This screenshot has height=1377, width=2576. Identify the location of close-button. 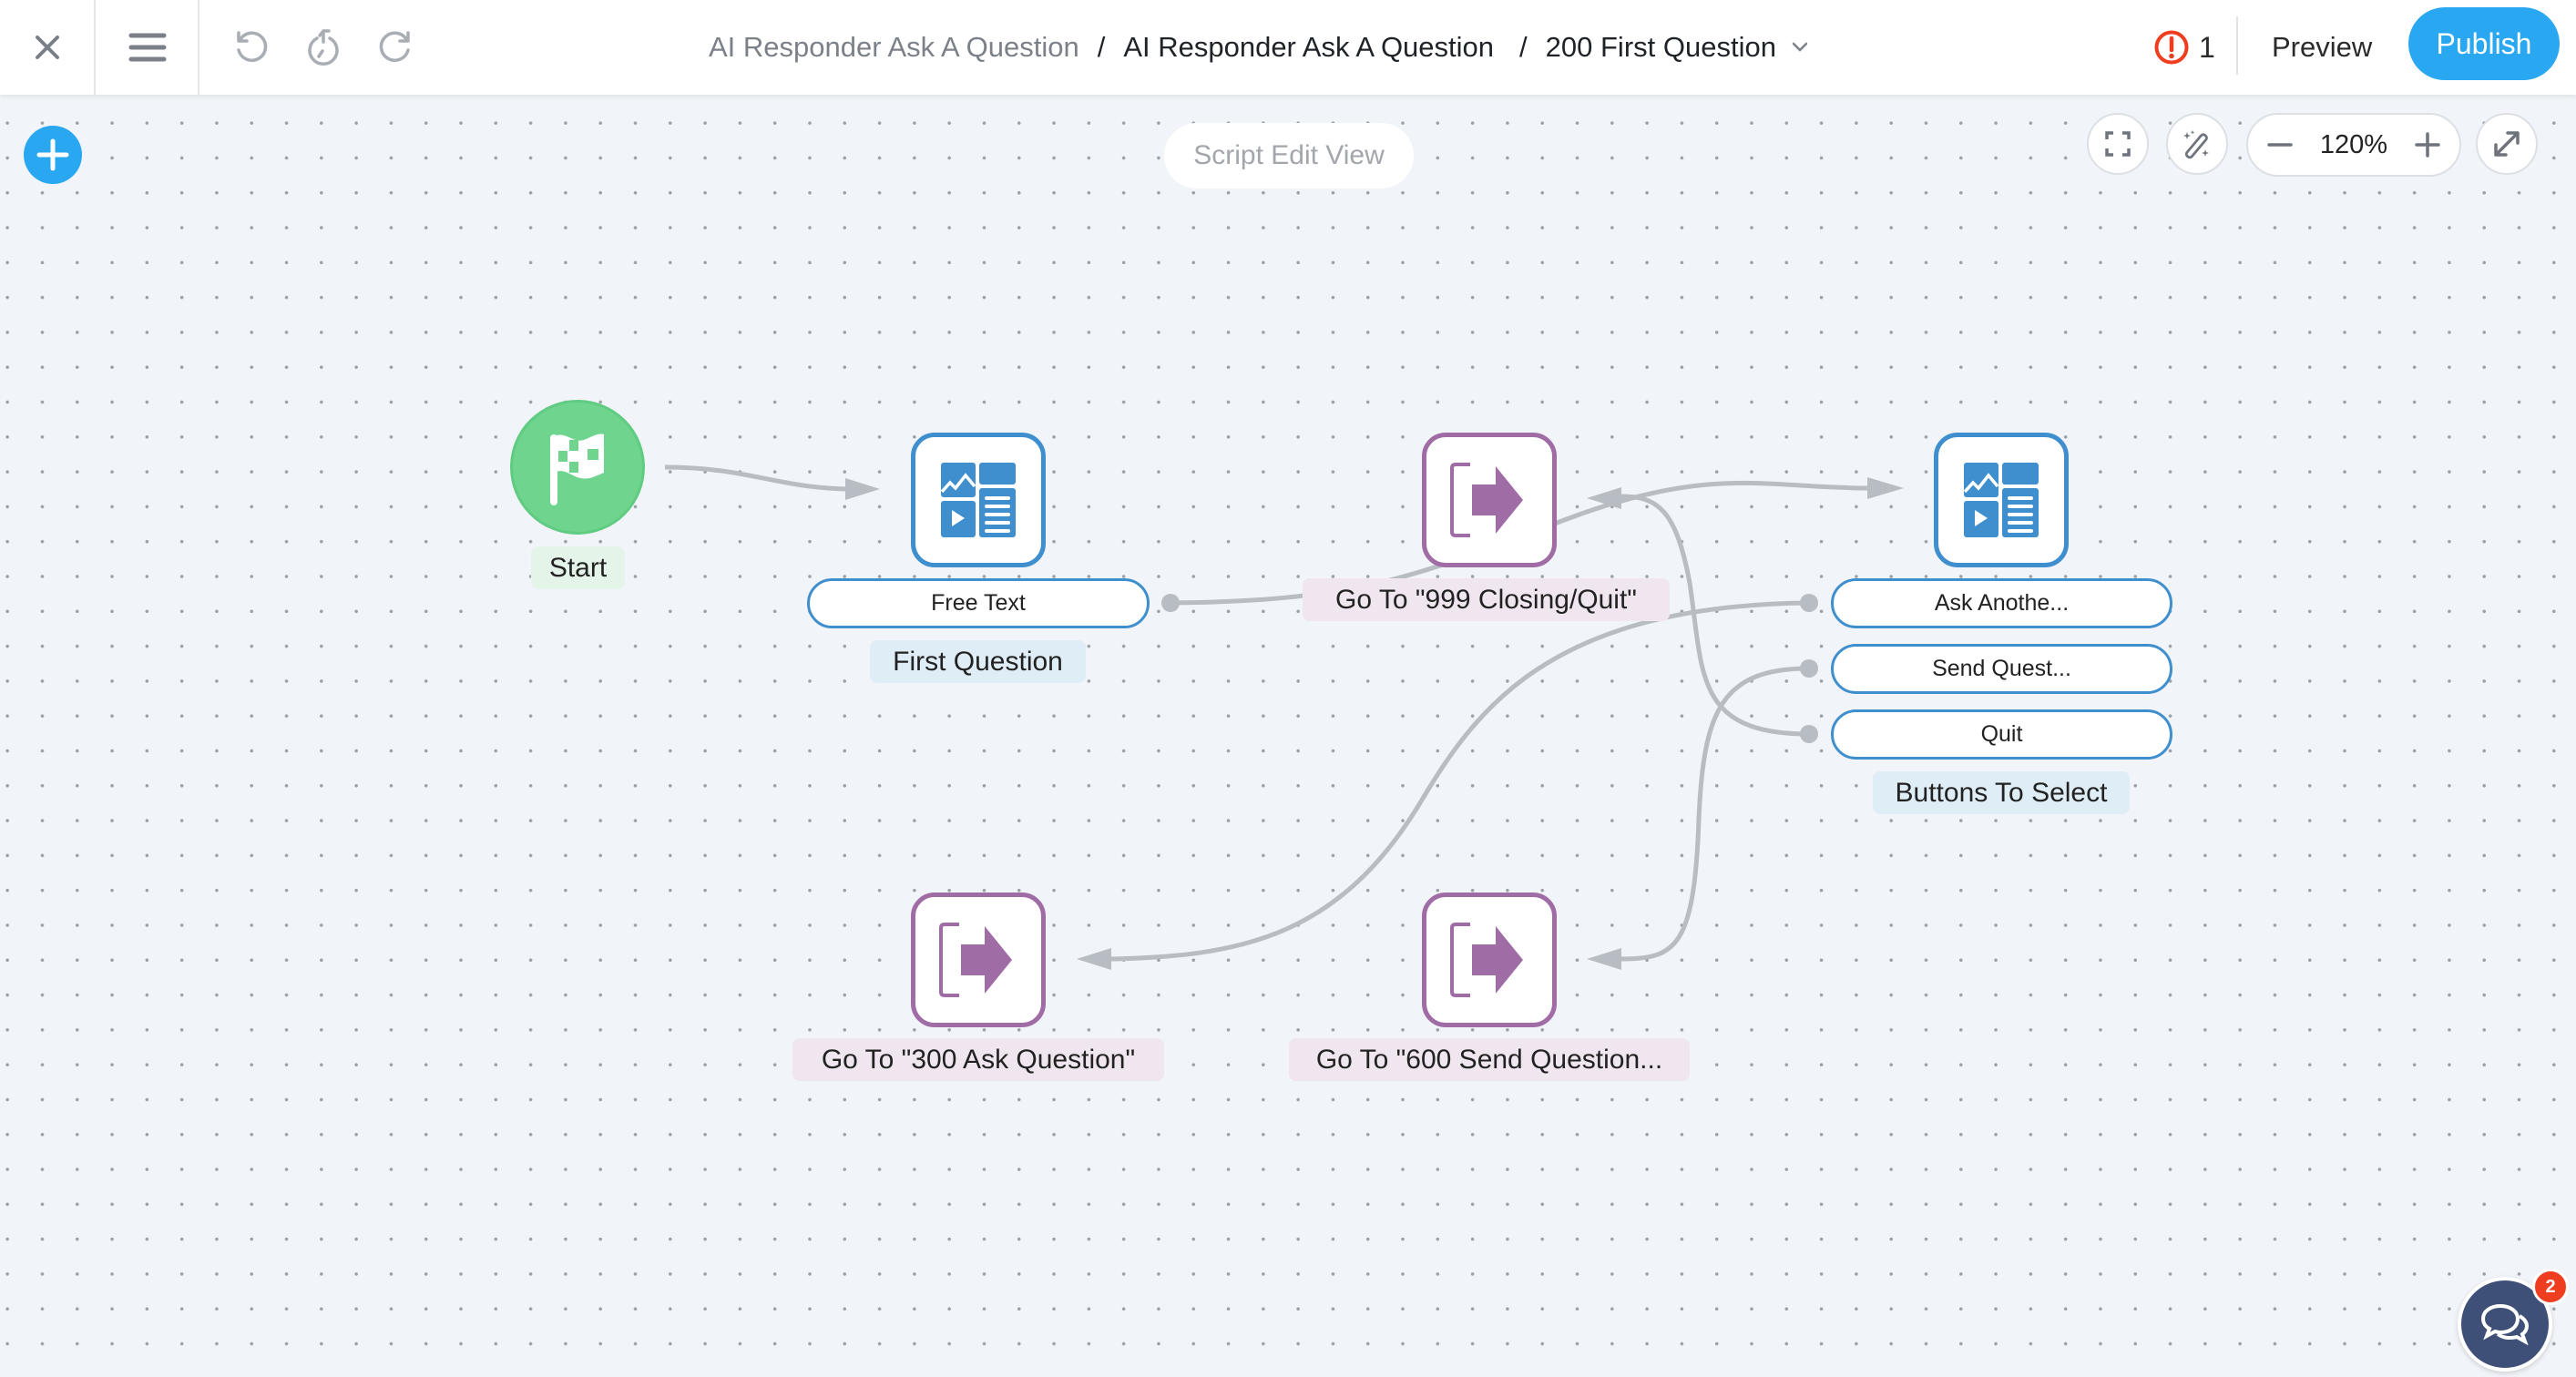
(47, 48).